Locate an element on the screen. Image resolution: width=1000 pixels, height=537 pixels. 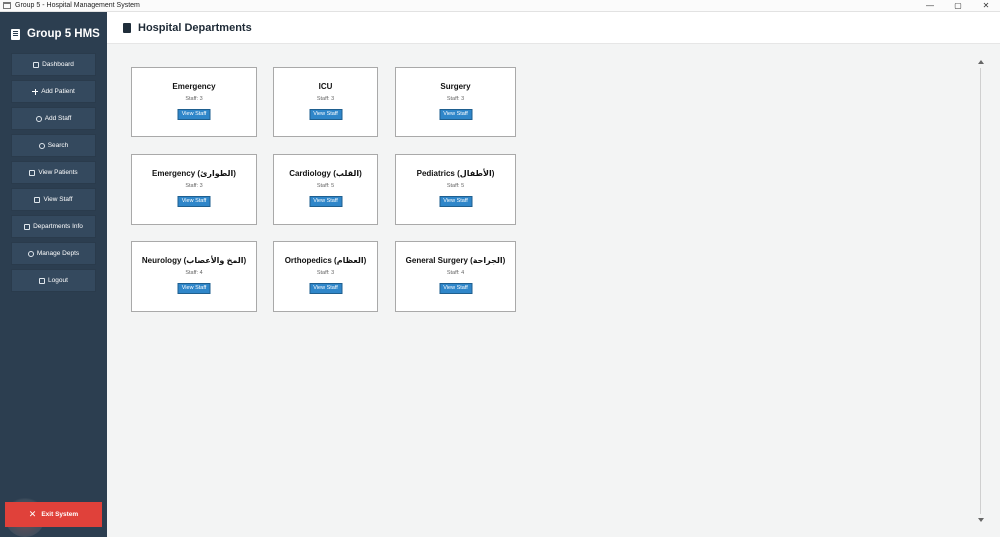
department-card: Cardiology (القلب) Staff: 5 View Staff is located at coordinates (325, 189).